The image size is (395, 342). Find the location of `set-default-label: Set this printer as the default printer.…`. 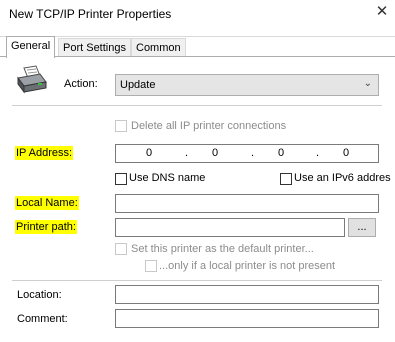

set-default-label: Set this printer as the default printer.… is located at coordinates (222, 249).